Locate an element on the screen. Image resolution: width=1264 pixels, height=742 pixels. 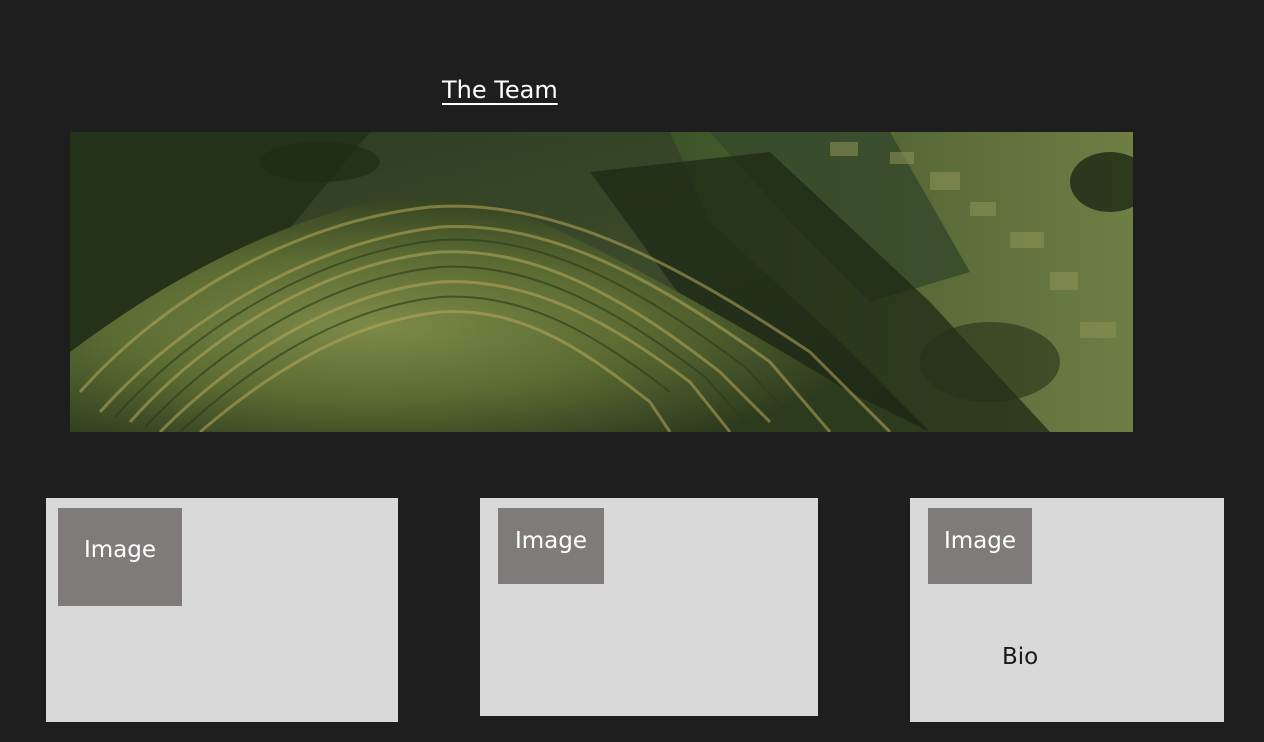
team-title-link: The Team is located at coordinates (500, 90).